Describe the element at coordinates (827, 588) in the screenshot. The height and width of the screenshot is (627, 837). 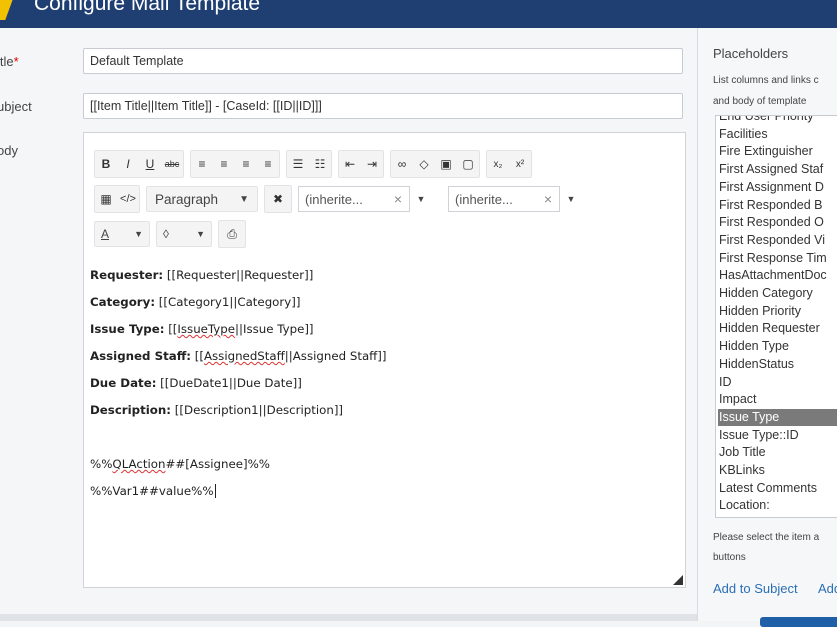
I see `add-to-body-link: Add` at that location.